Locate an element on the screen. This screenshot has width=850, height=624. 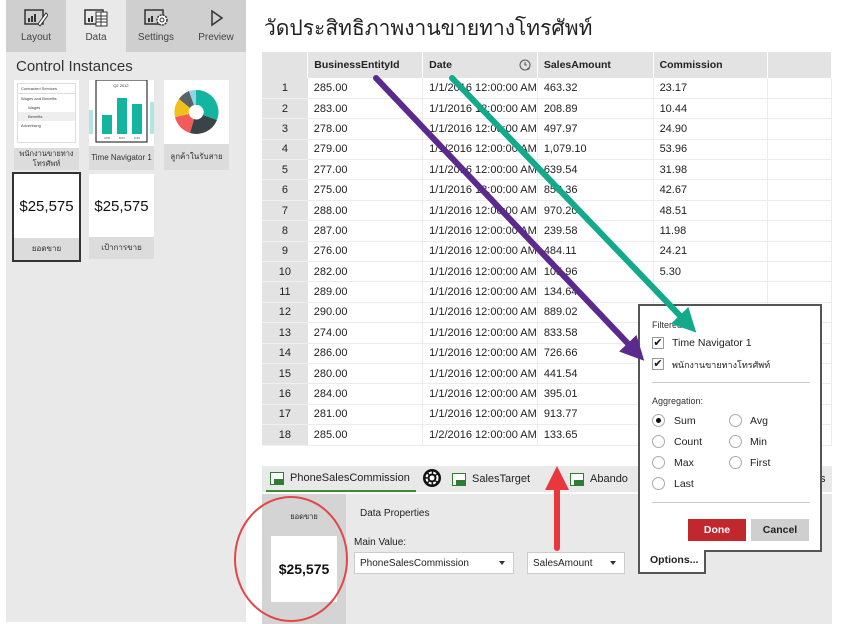
cell-sales-amount: 889.02 is located at coordinates (595, 313).